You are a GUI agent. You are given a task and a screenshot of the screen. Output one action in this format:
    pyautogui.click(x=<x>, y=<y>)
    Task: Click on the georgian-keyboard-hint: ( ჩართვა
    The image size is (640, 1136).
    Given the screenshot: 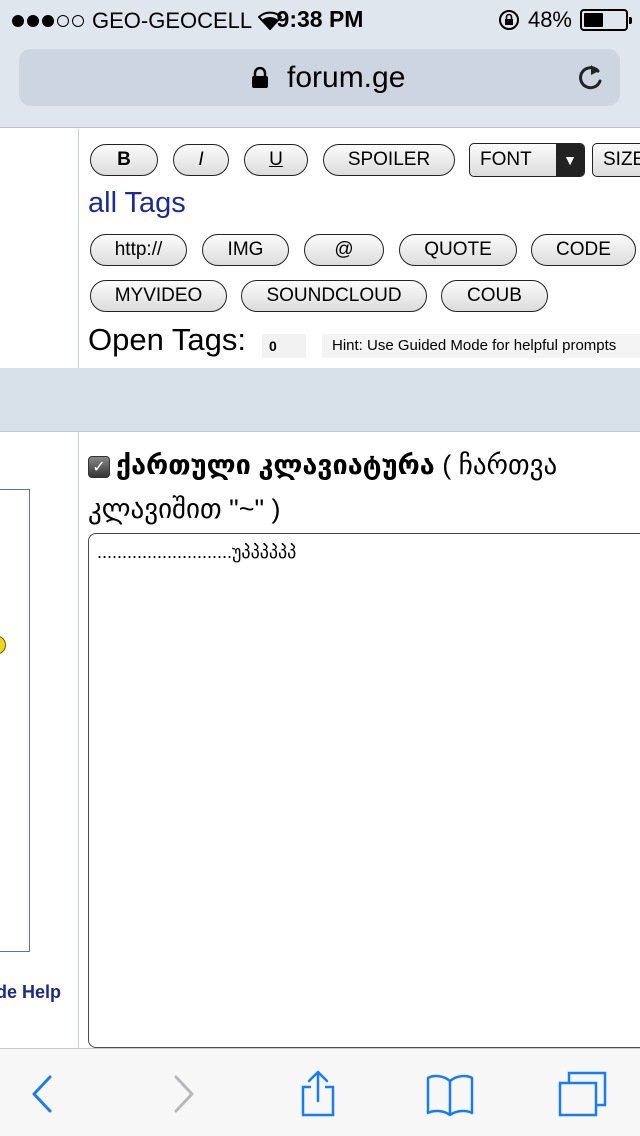 What is the action you would take?
    pyautogui.click(x=496, y=465)
    